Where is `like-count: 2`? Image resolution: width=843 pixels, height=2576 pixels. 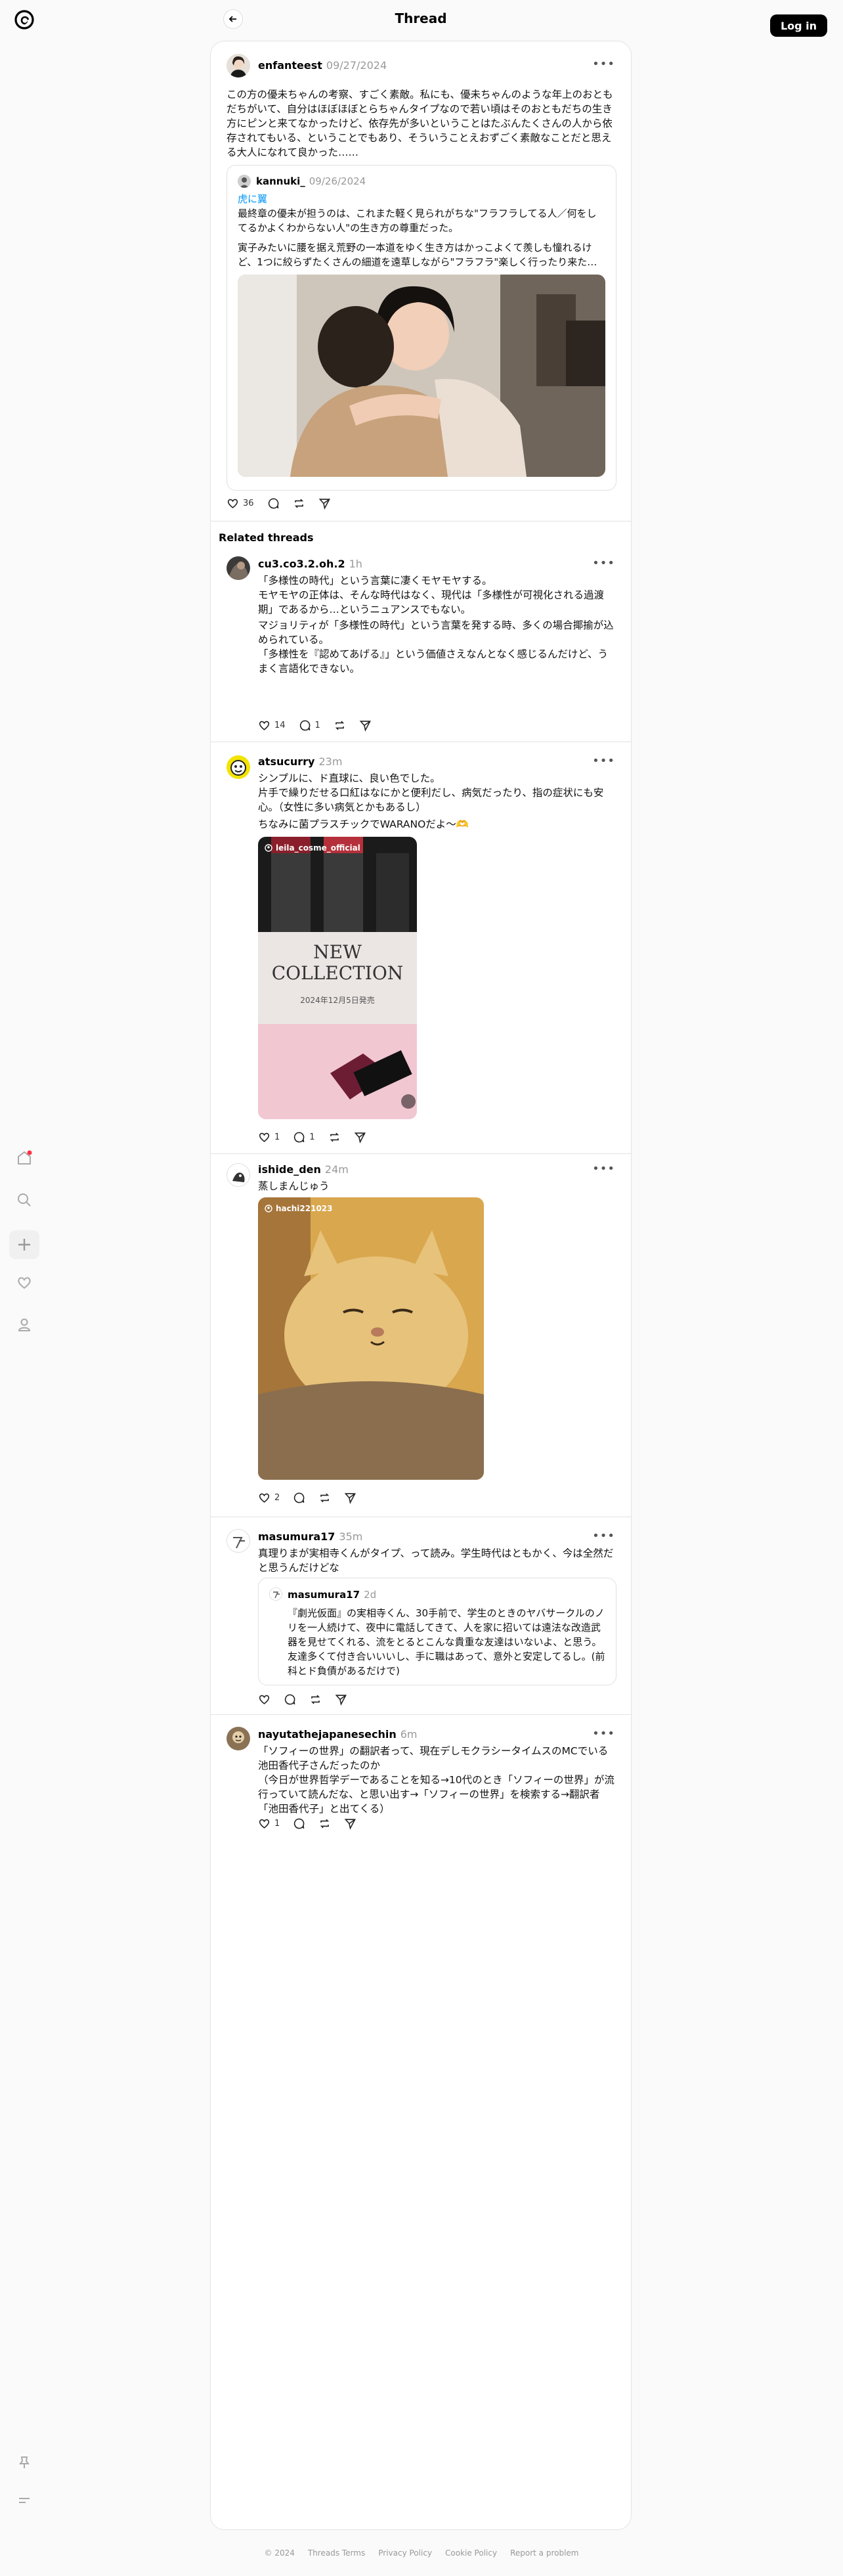
like-count: 2 is located at coordinates (277, 1498).